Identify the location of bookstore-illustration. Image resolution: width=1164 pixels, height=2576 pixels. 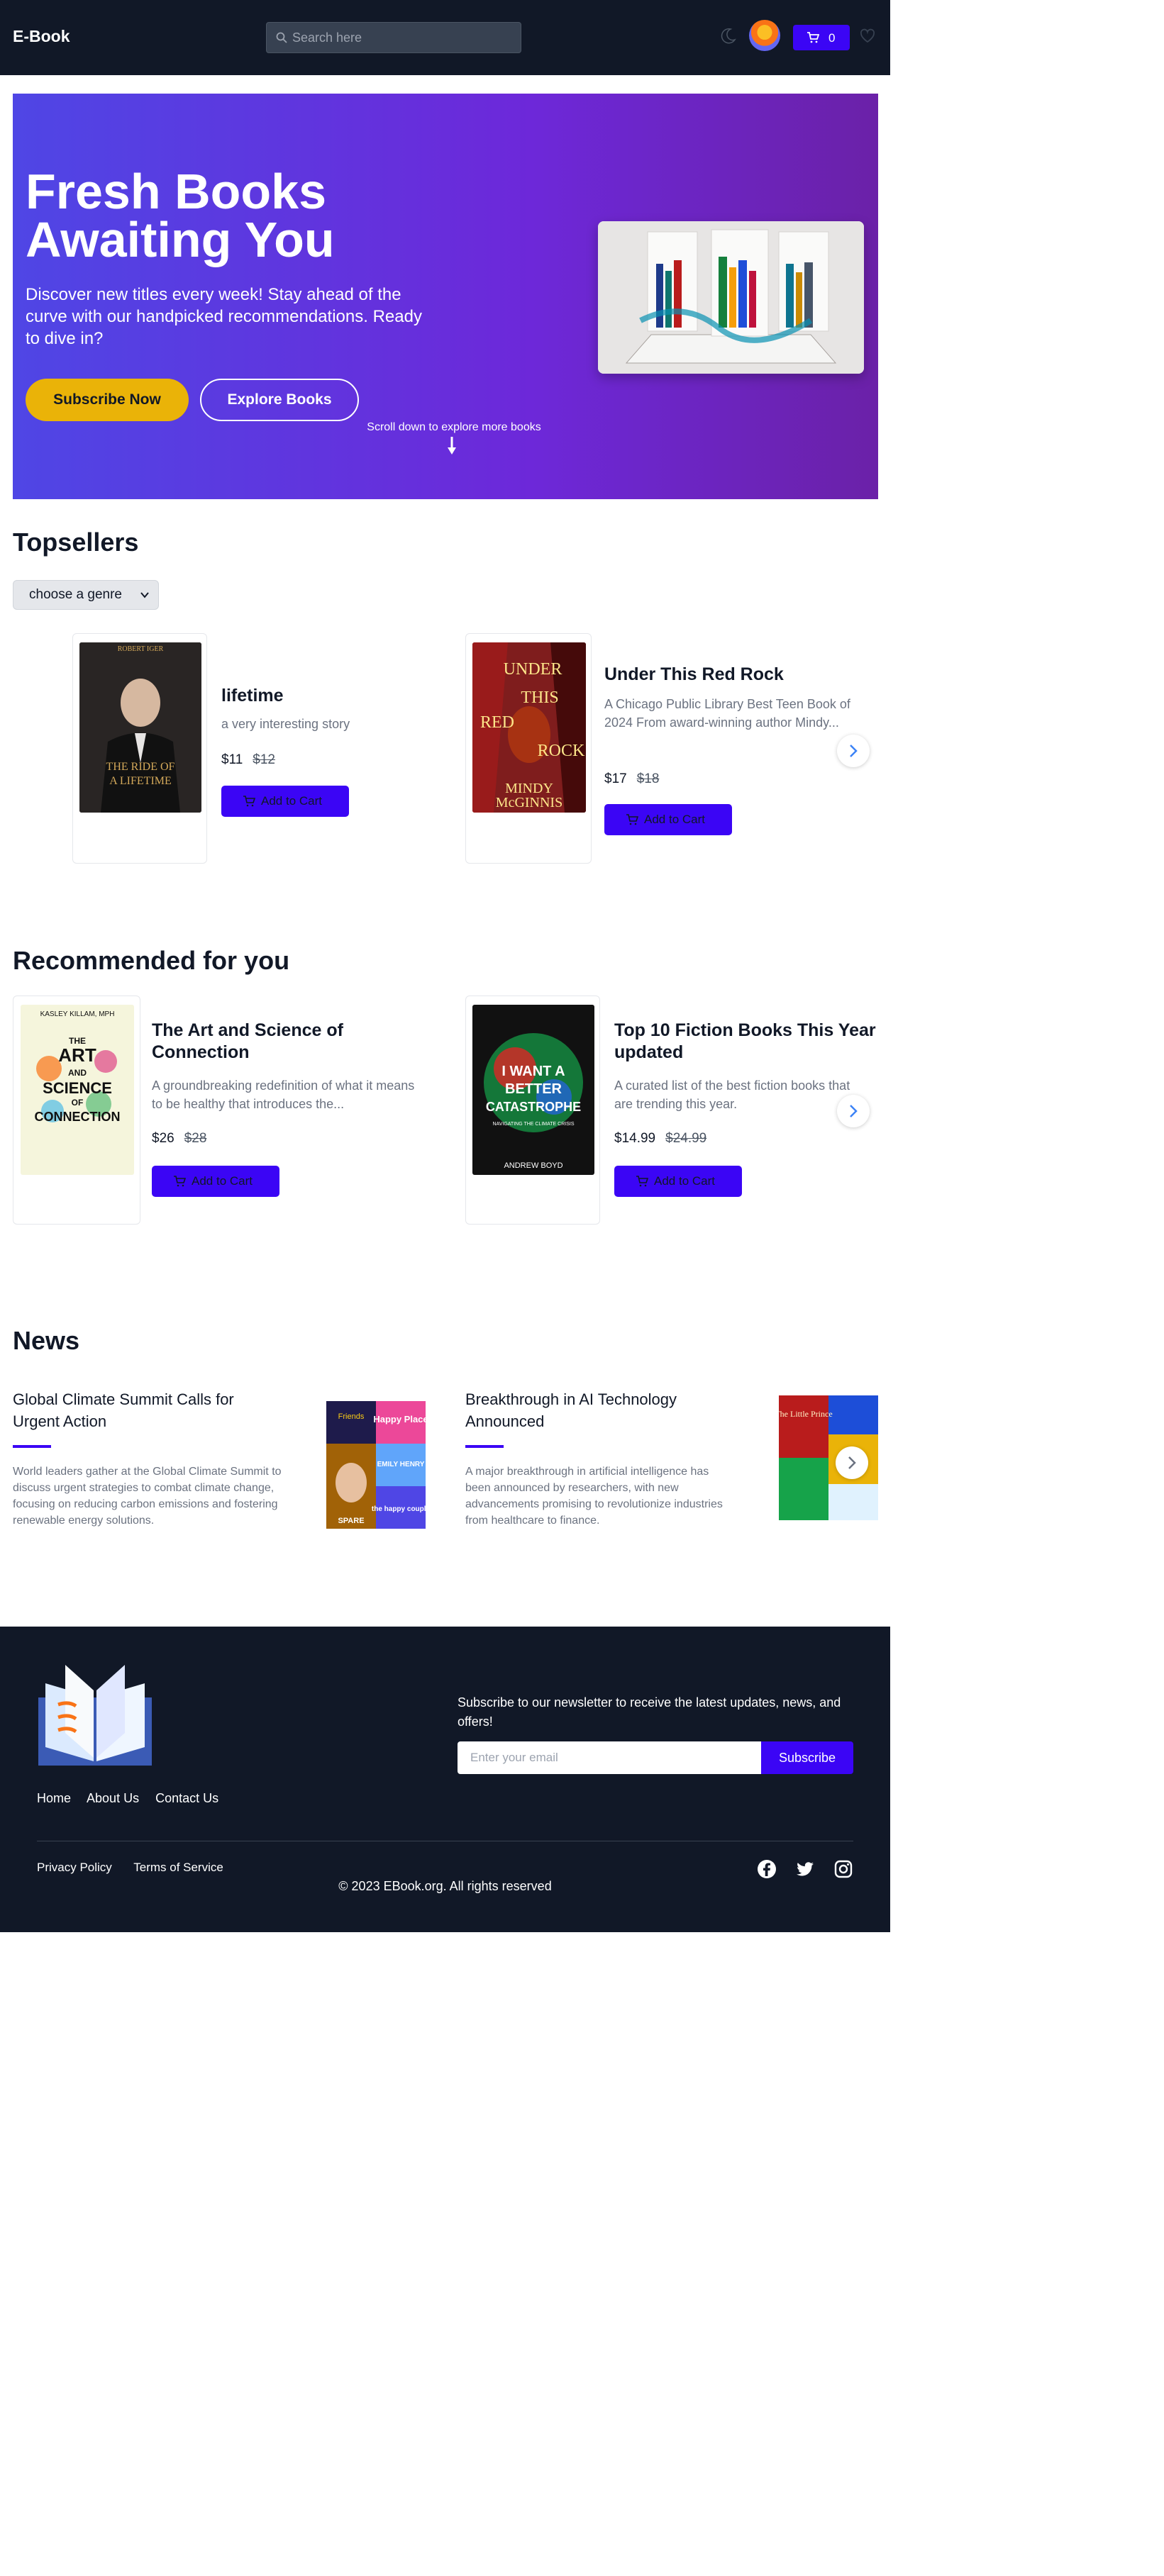
(731, 297).